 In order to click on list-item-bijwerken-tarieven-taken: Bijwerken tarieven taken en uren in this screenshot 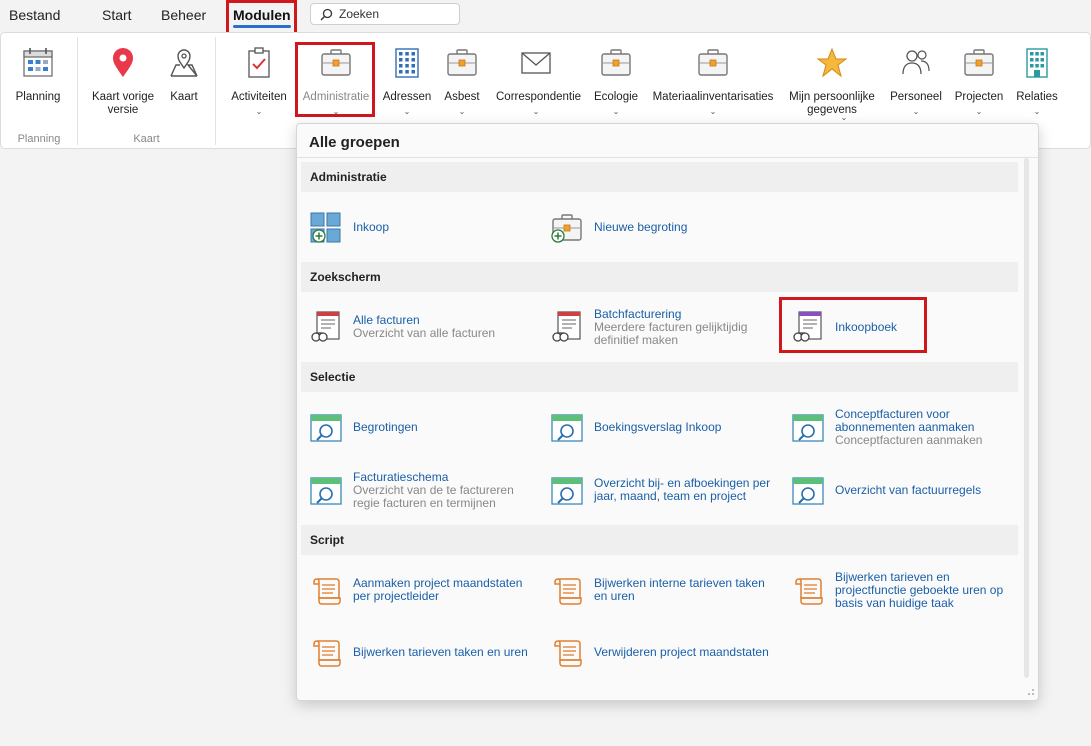, I will do `click(424, 653)`.